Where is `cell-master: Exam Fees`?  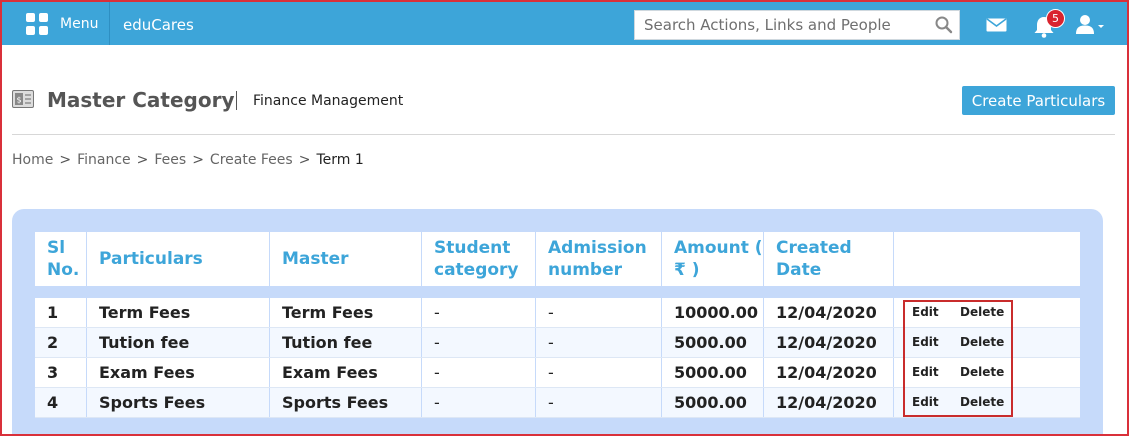 cell-master: Exam Fees is located at coordinates (346, 372).